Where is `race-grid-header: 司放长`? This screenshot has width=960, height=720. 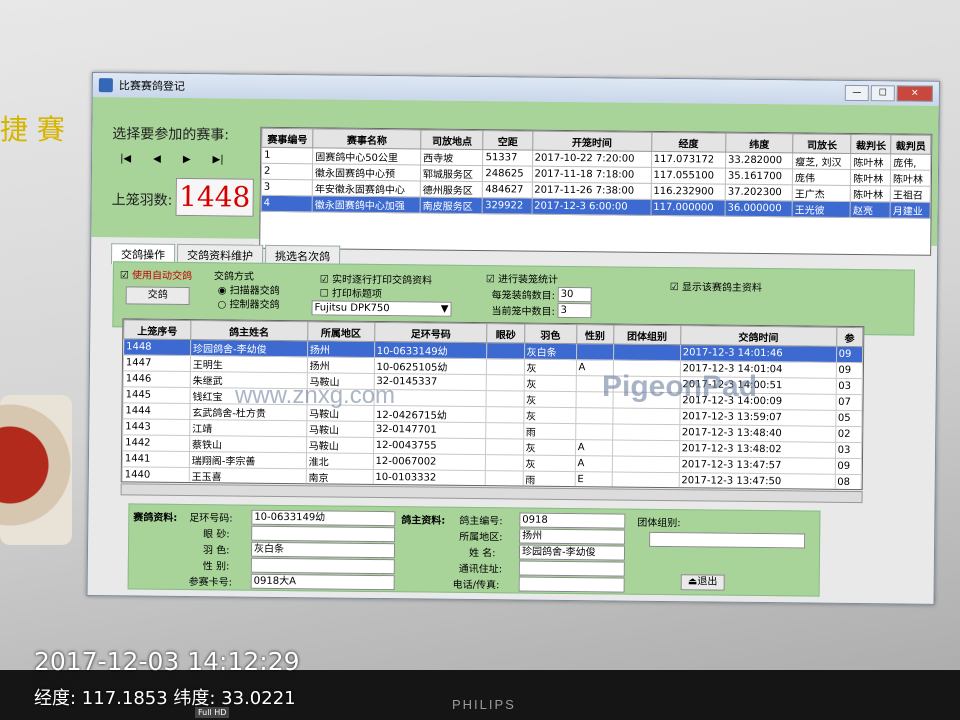 race-grid-header: 司放长 is located at coordinates (822, 143).